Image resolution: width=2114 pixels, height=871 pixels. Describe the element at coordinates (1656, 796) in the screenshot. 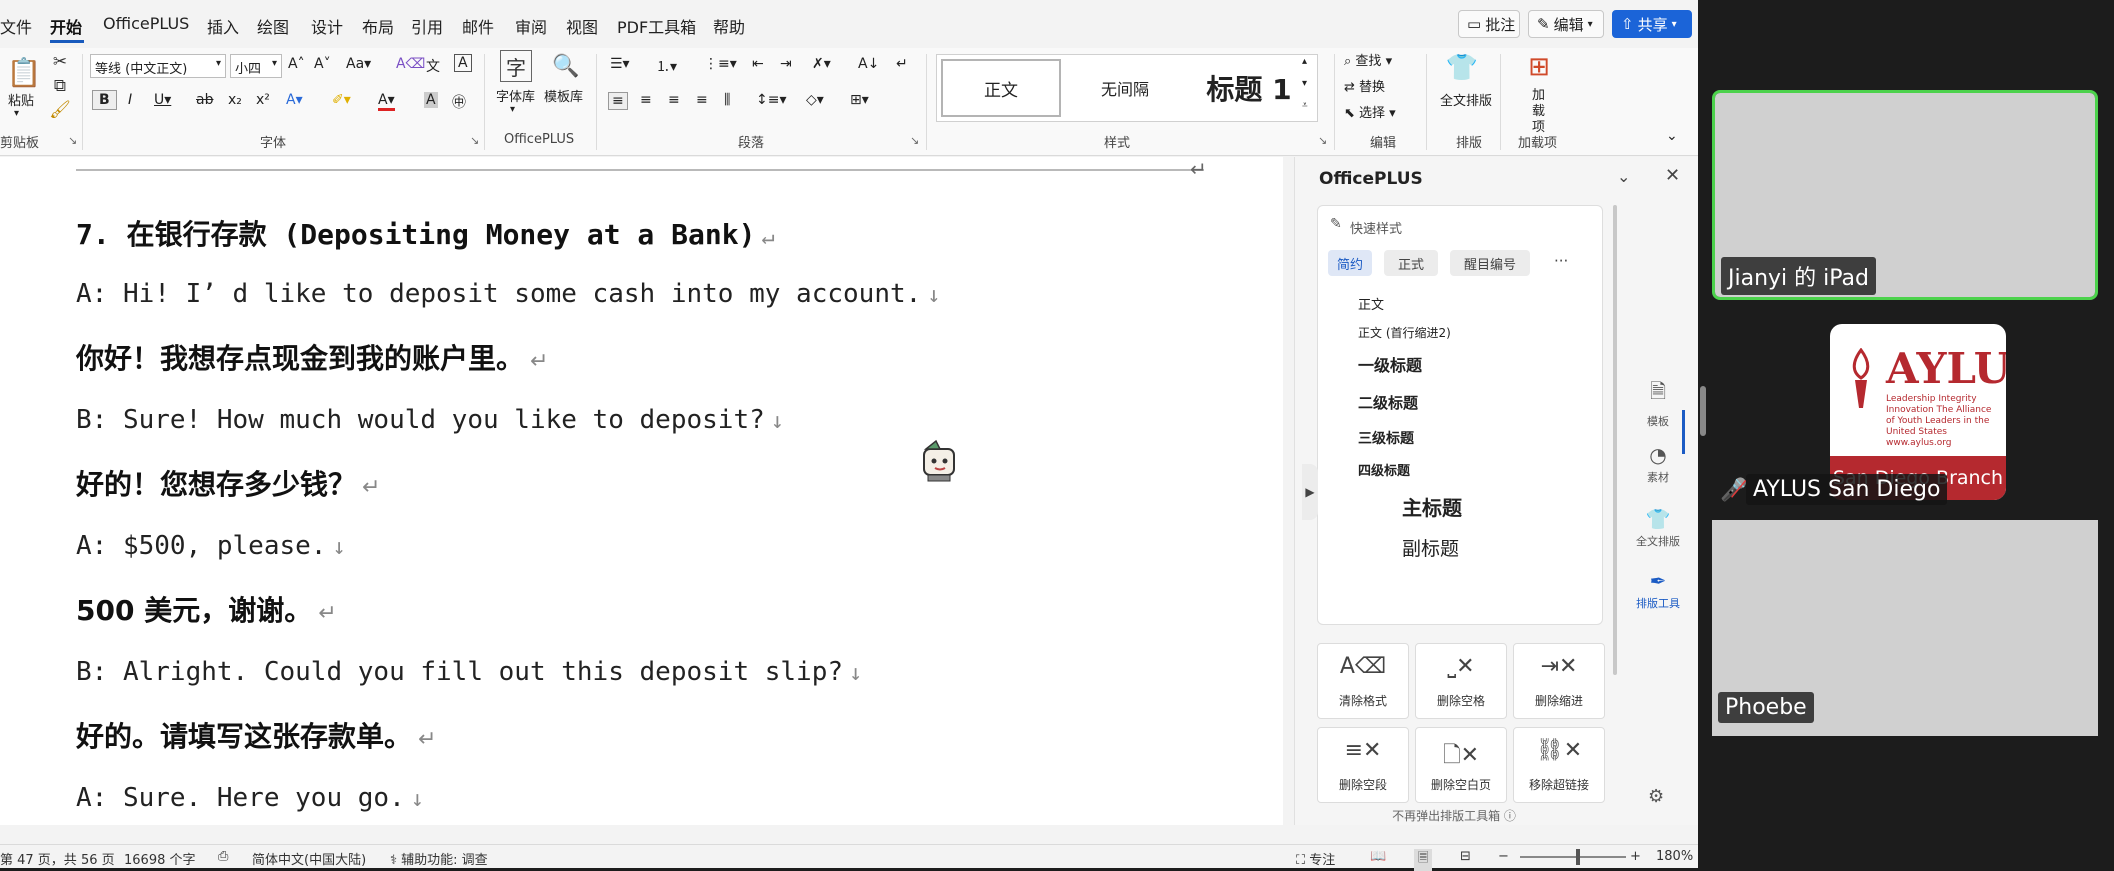

I see `gear-icon: ⚙` at that location.